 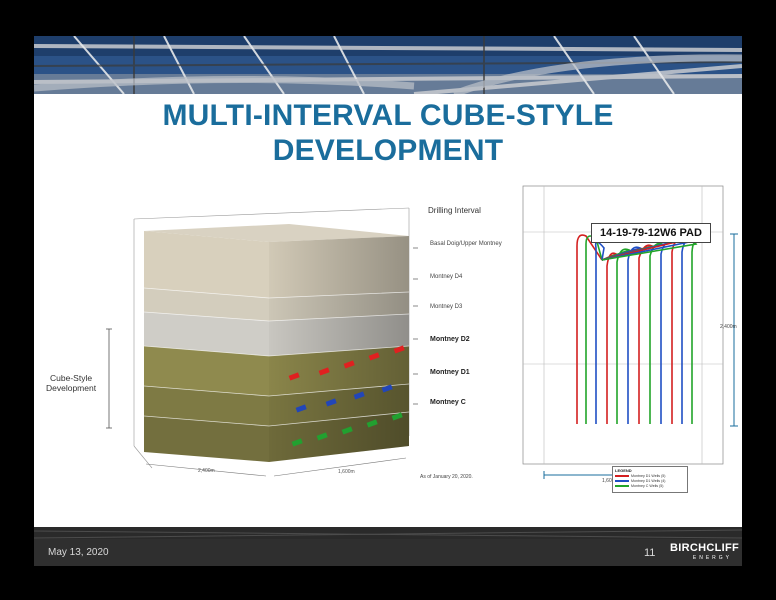 I want to click on pad-diagram, so click(x=630, y=332).